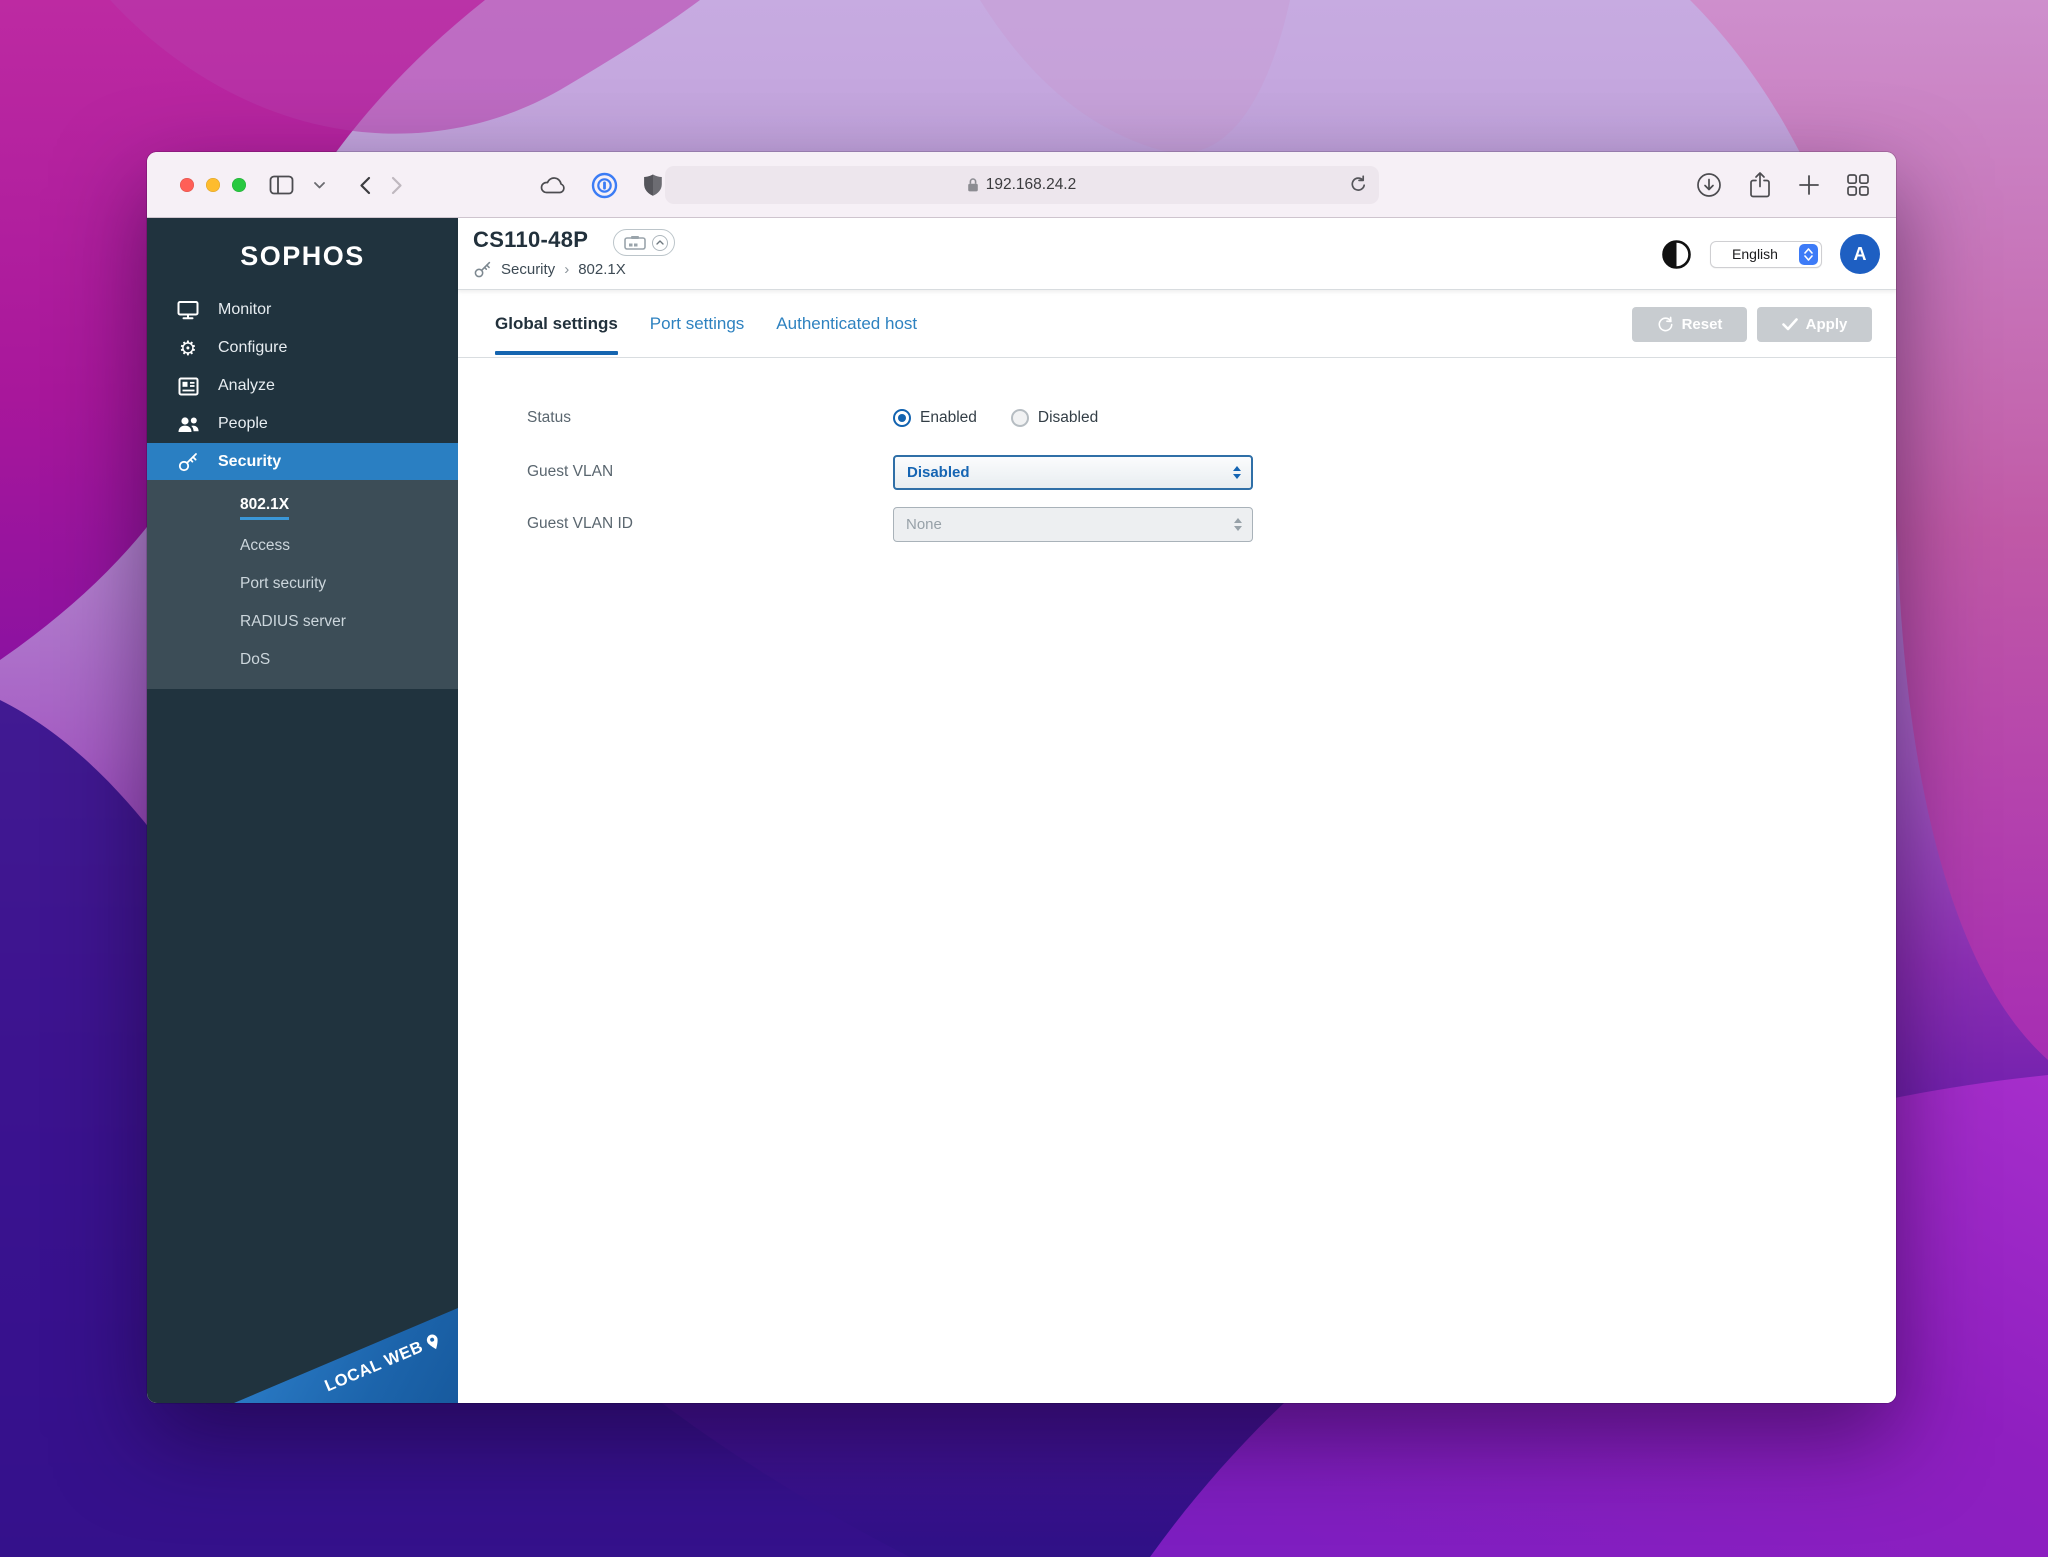 This screenshot has height=1557, width=2048. I want to click on app-header: CS110-48P Security › 802.1X English A, so click(1177, 254).